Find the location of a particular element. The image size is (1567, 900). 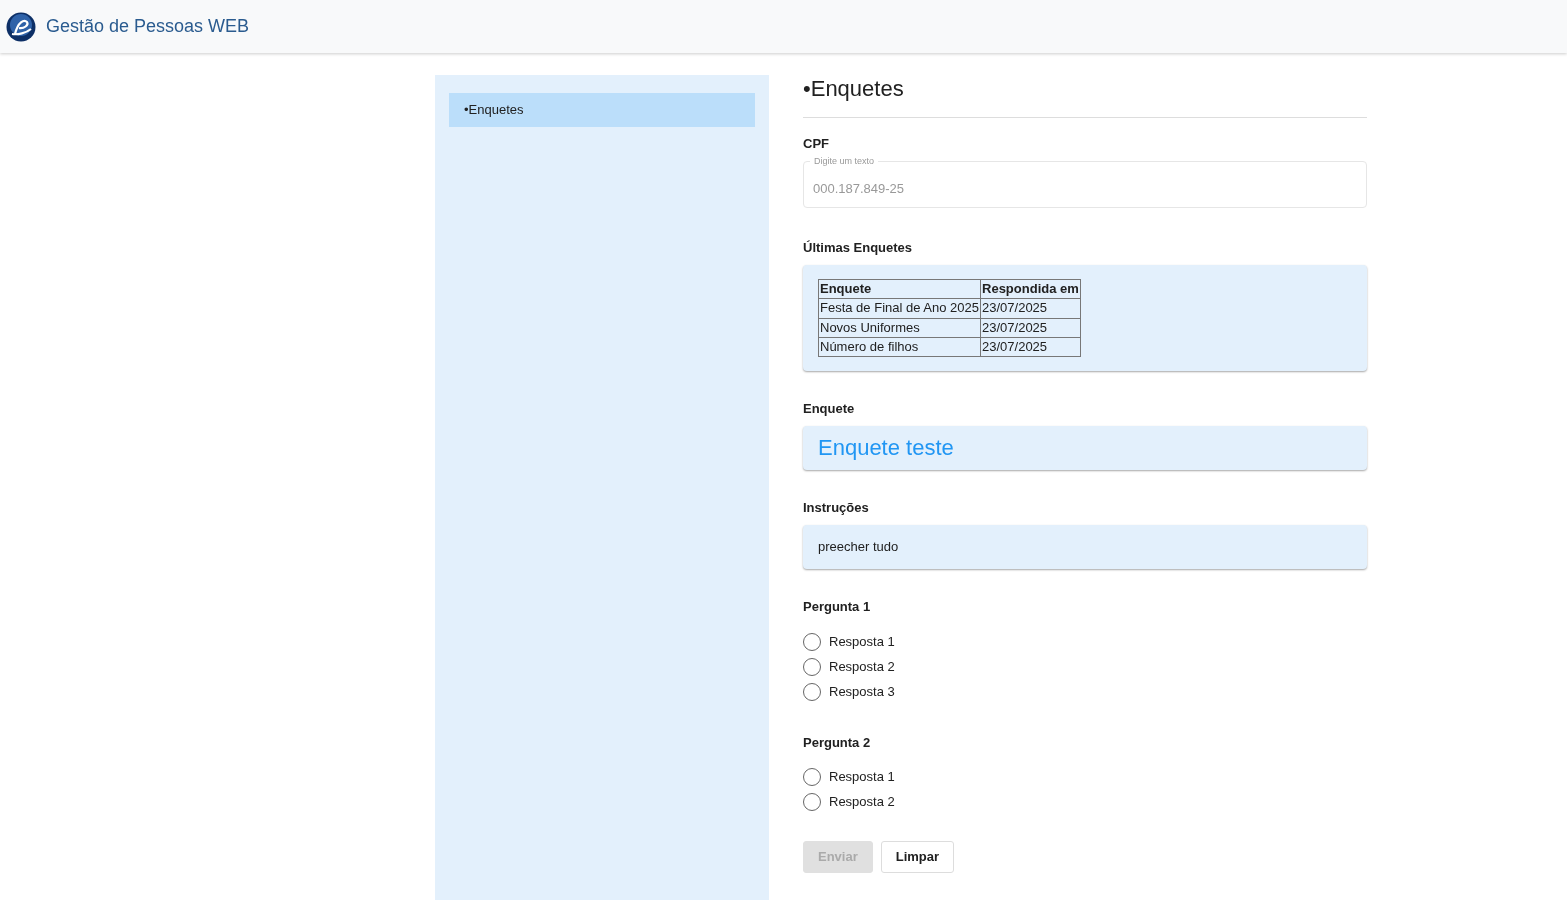

floating-label: Digite um texto is located at coordinates (844, 161).